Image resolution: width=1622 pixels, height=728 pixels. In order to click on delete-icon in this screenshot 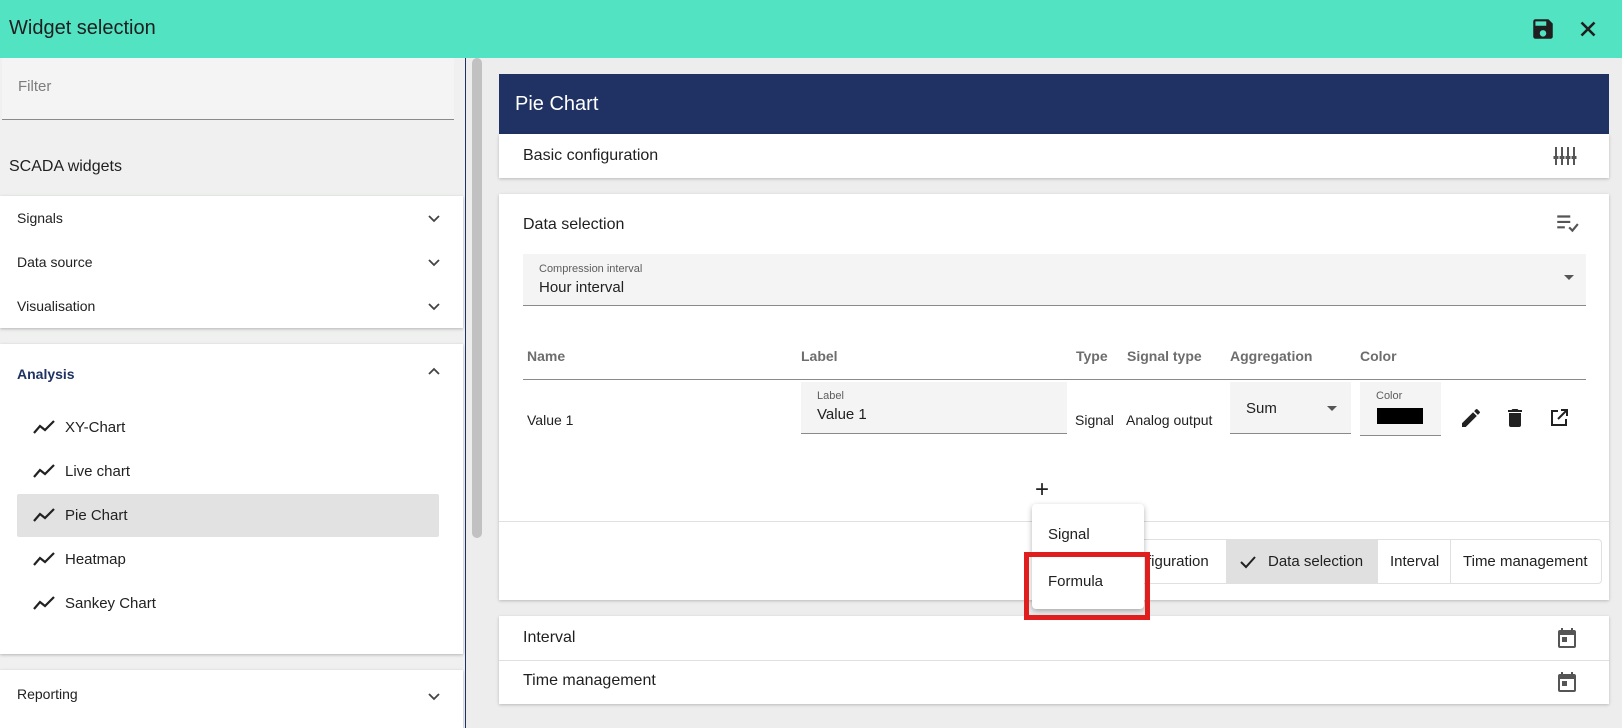, I will do `click(1515, 418)`.